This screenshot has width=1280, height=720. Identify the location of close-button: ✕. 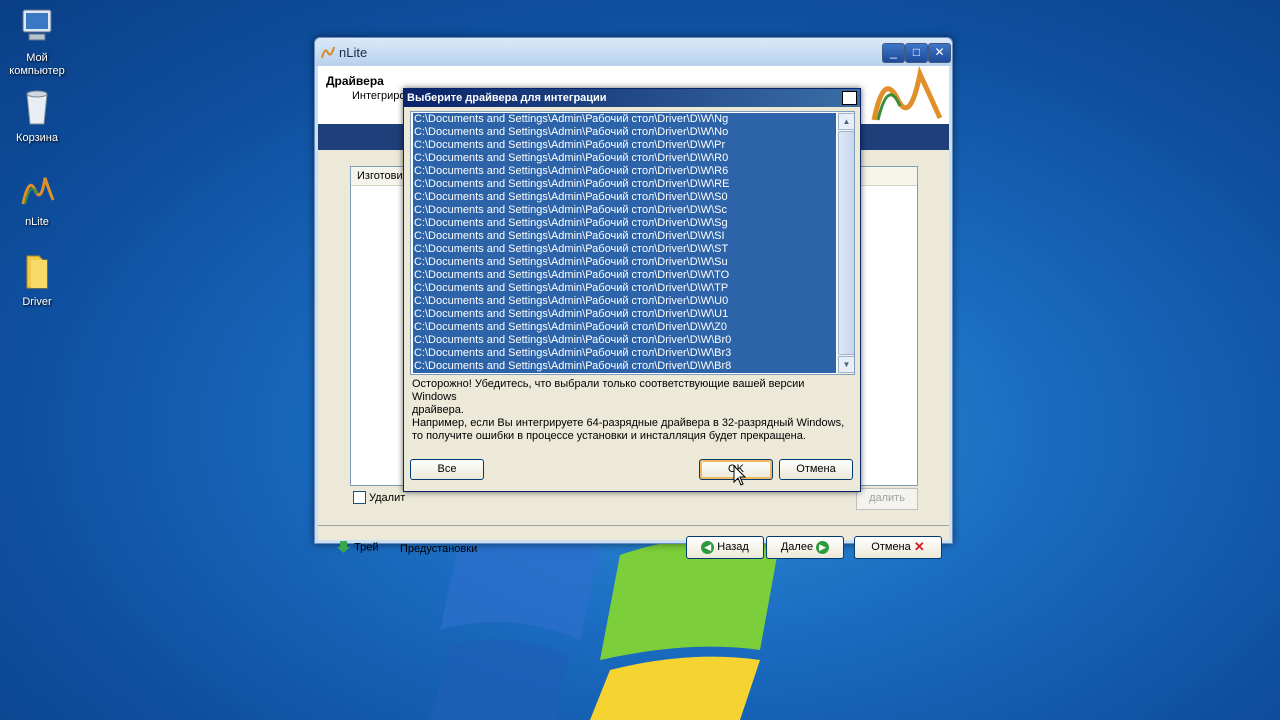
(939, 53).